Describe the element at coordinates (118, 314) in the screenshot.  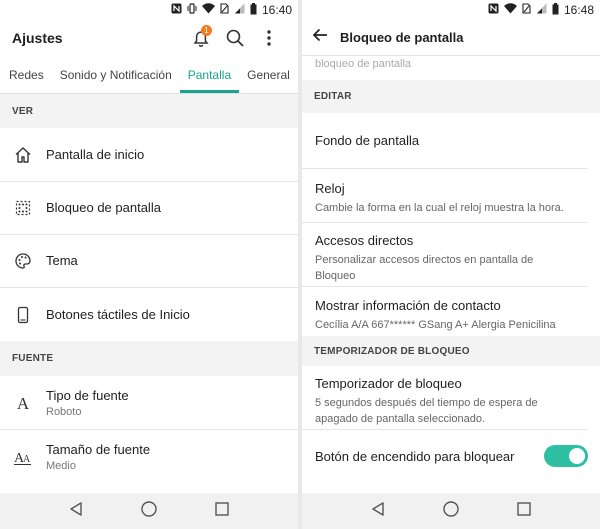
I see `item-label: Botones táctiles de Inicio` at that location.